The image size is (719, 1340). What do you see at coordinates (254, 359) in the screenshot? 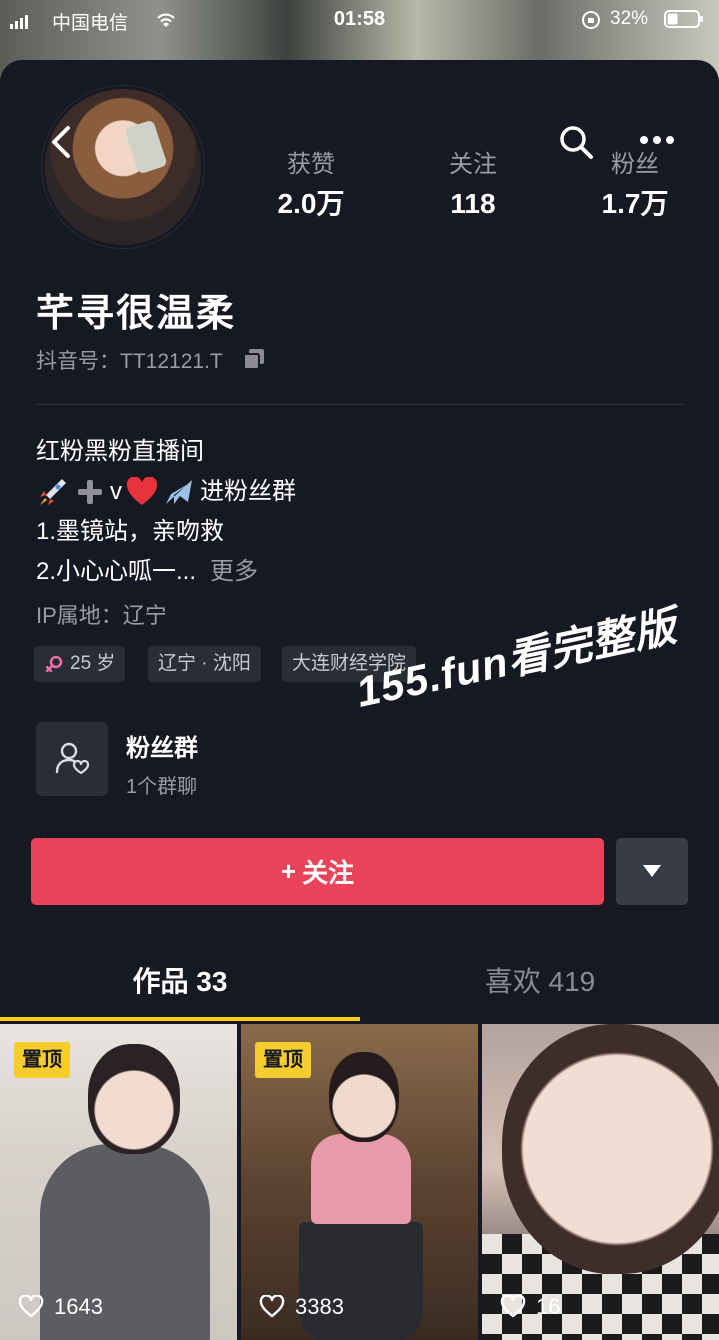
I see `copy-icon` at bounding box center [254, 359].